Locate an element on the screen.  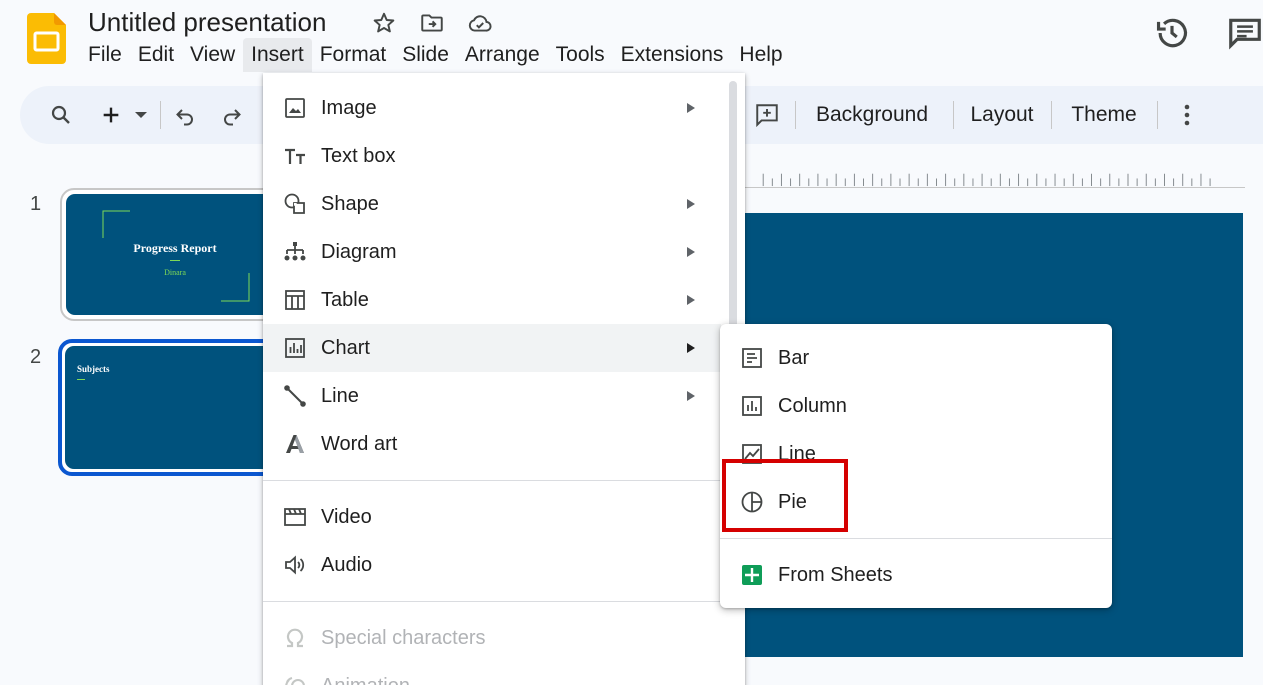
redo-icon is located at coordinates (232, 115).